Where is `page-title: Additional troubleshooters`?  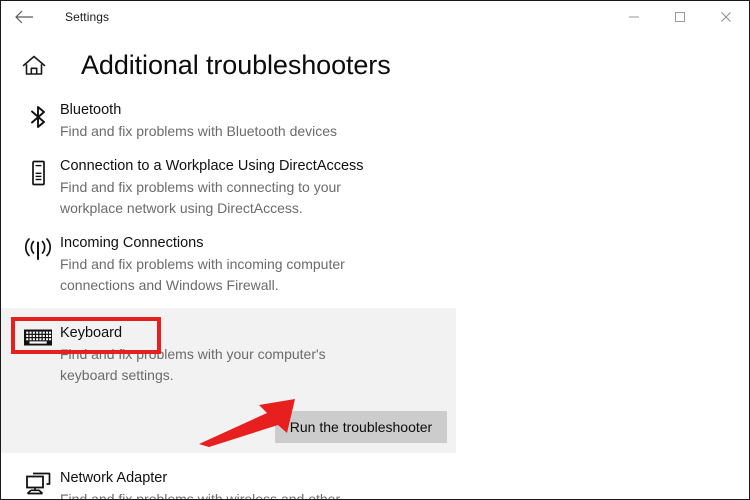
page-title: Additional troubleshooters is located at coordinates (236, 65).